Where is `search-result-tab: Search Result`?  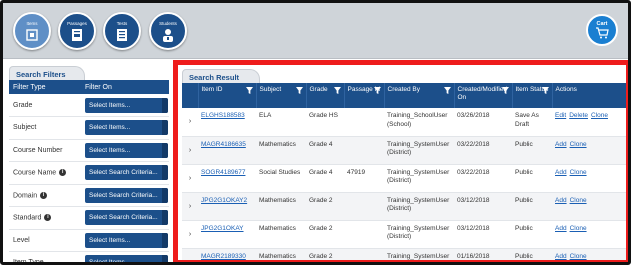
search-result-tab: Search Result is located at coordinates (221, 76).